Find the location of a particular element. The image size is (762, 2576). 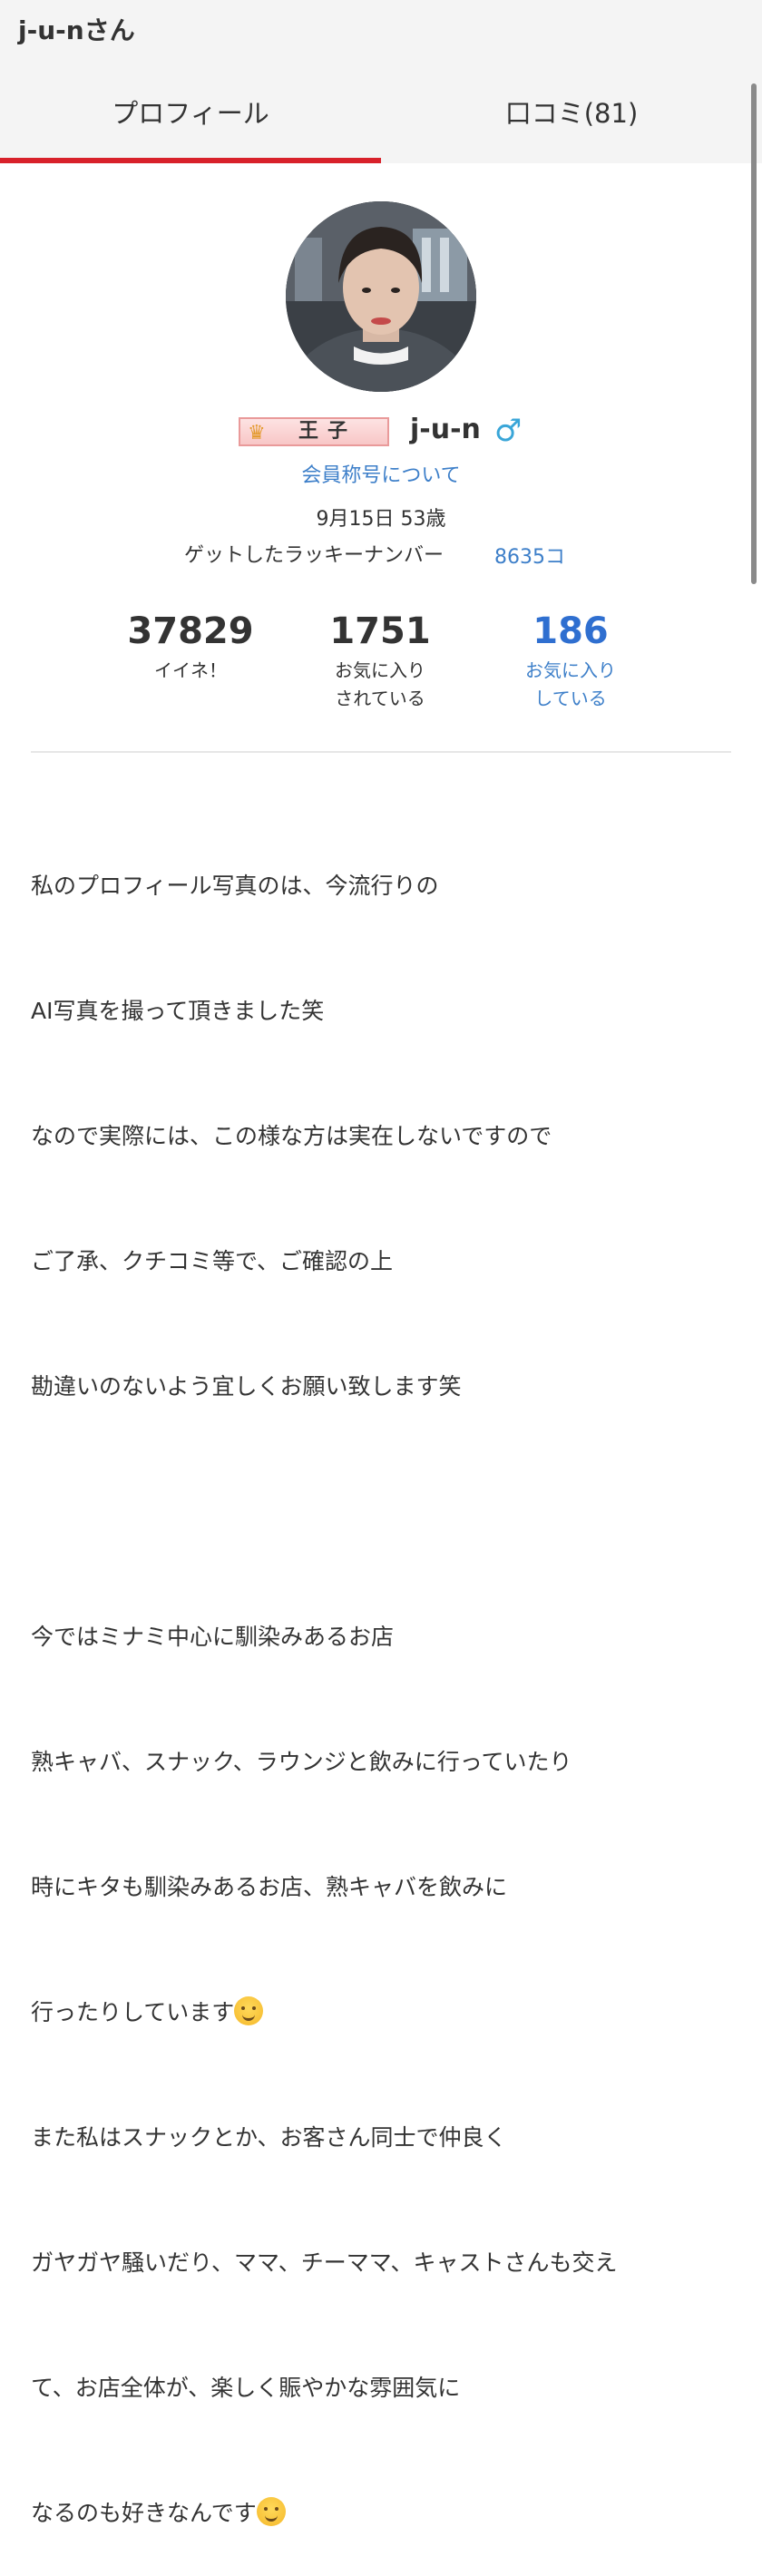

tab-reviews: 口コミ(81) is located at coordinates (571, 113).